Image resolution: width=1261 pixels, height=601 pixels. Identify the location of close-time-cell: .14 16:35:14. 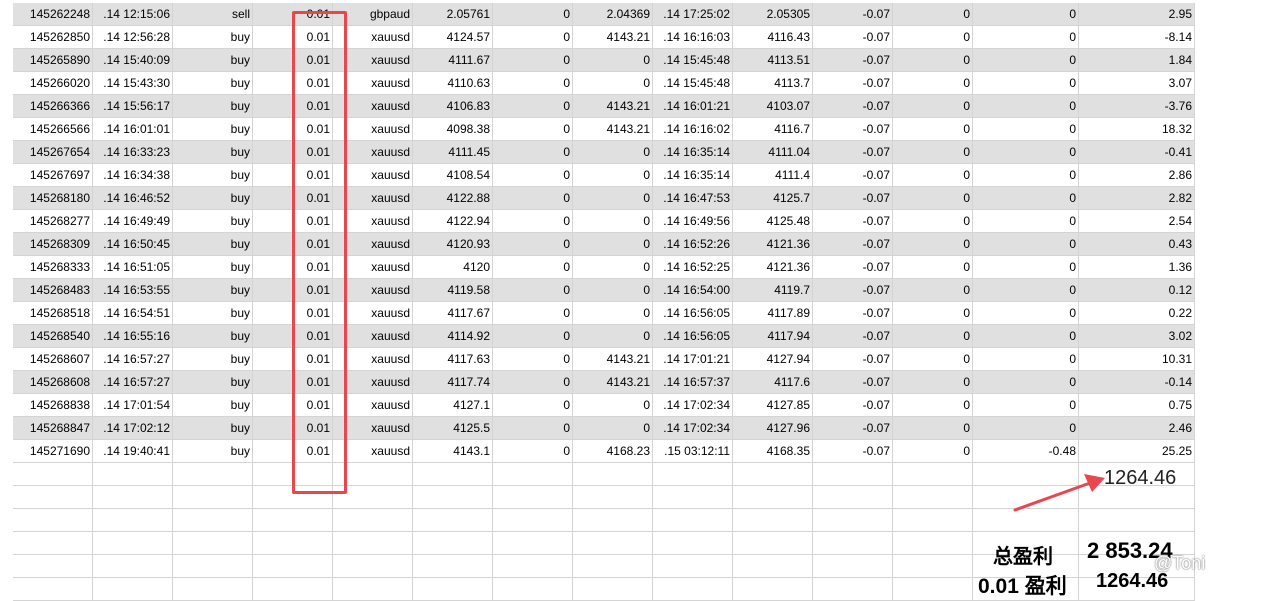
(693, 175).